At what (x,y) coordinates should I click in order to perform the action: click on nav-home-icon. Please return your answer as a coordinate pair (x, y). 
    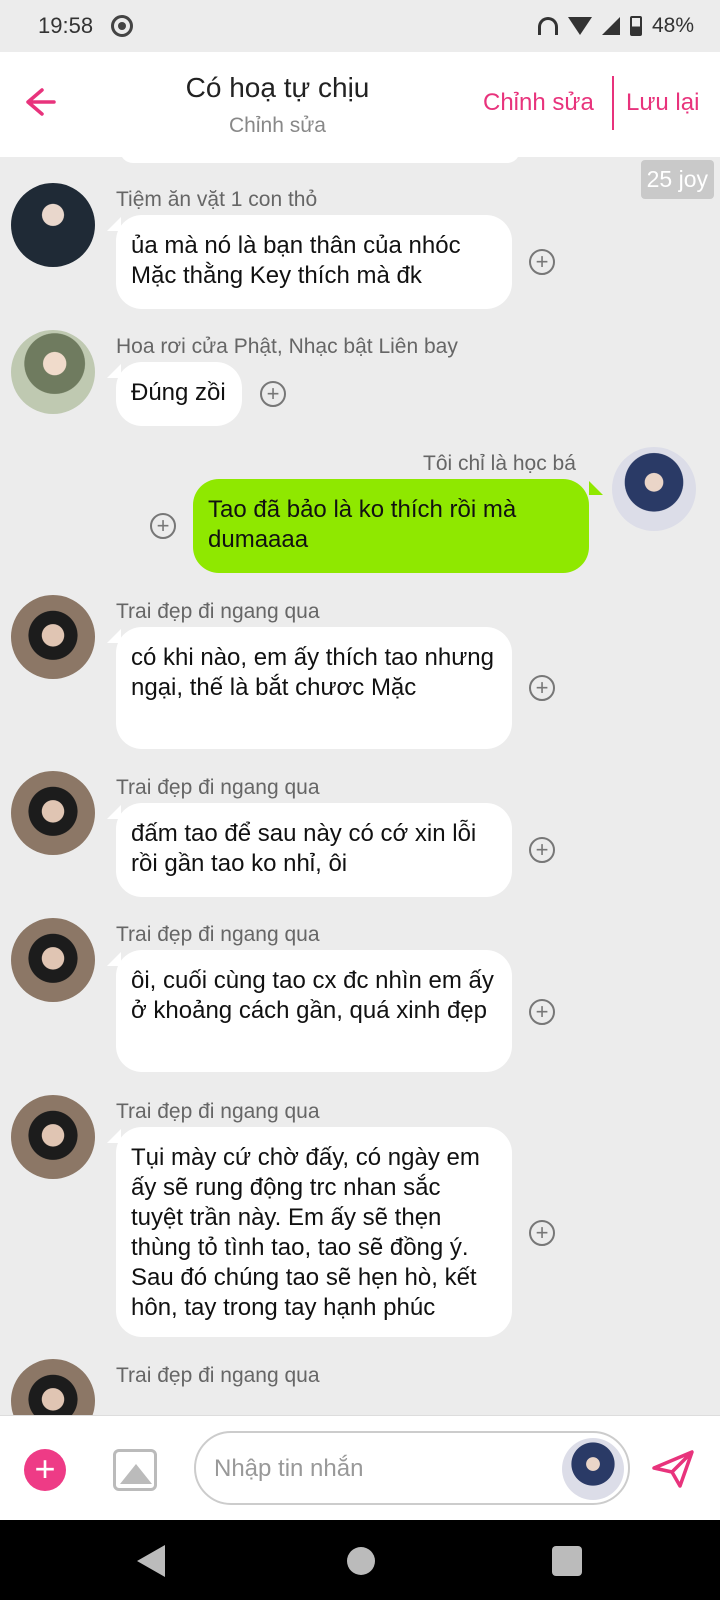
    Looking at the image, I should click on (361, 1561).